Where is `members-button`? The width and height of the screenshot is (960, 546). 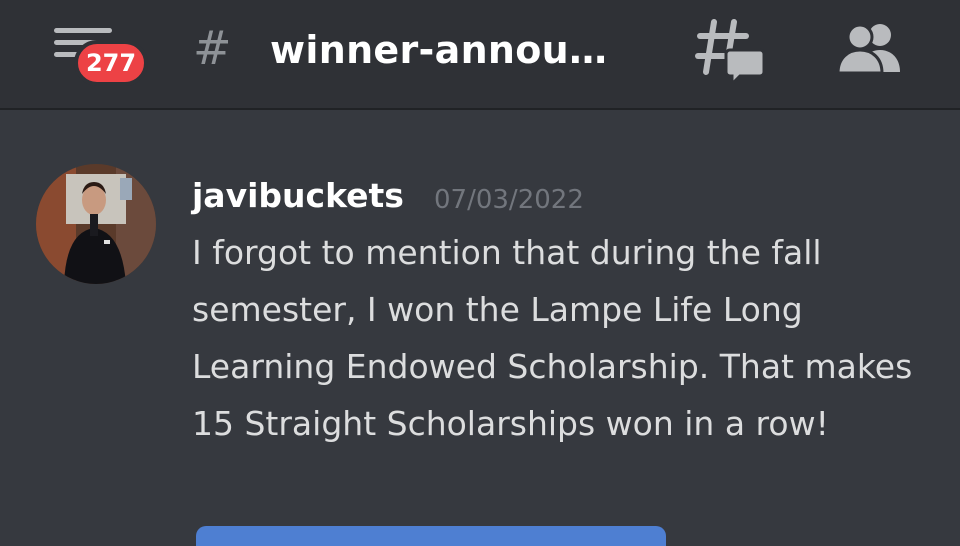
members-button is located at coordinates (870, 48).